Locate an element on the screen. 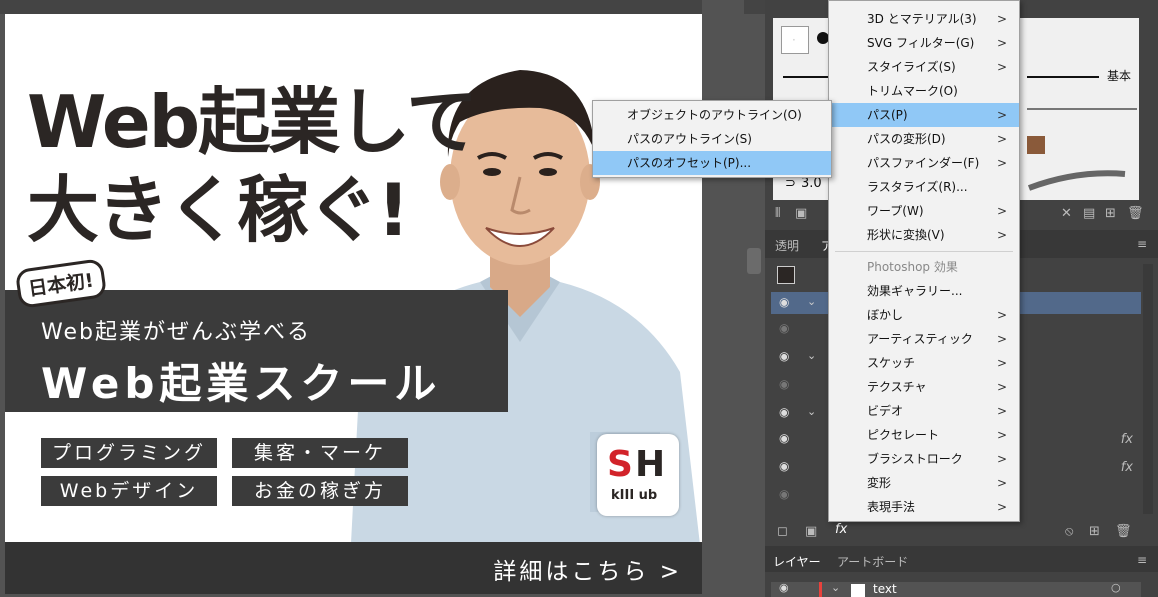  menu-separator is located at coordinates (924, 251).